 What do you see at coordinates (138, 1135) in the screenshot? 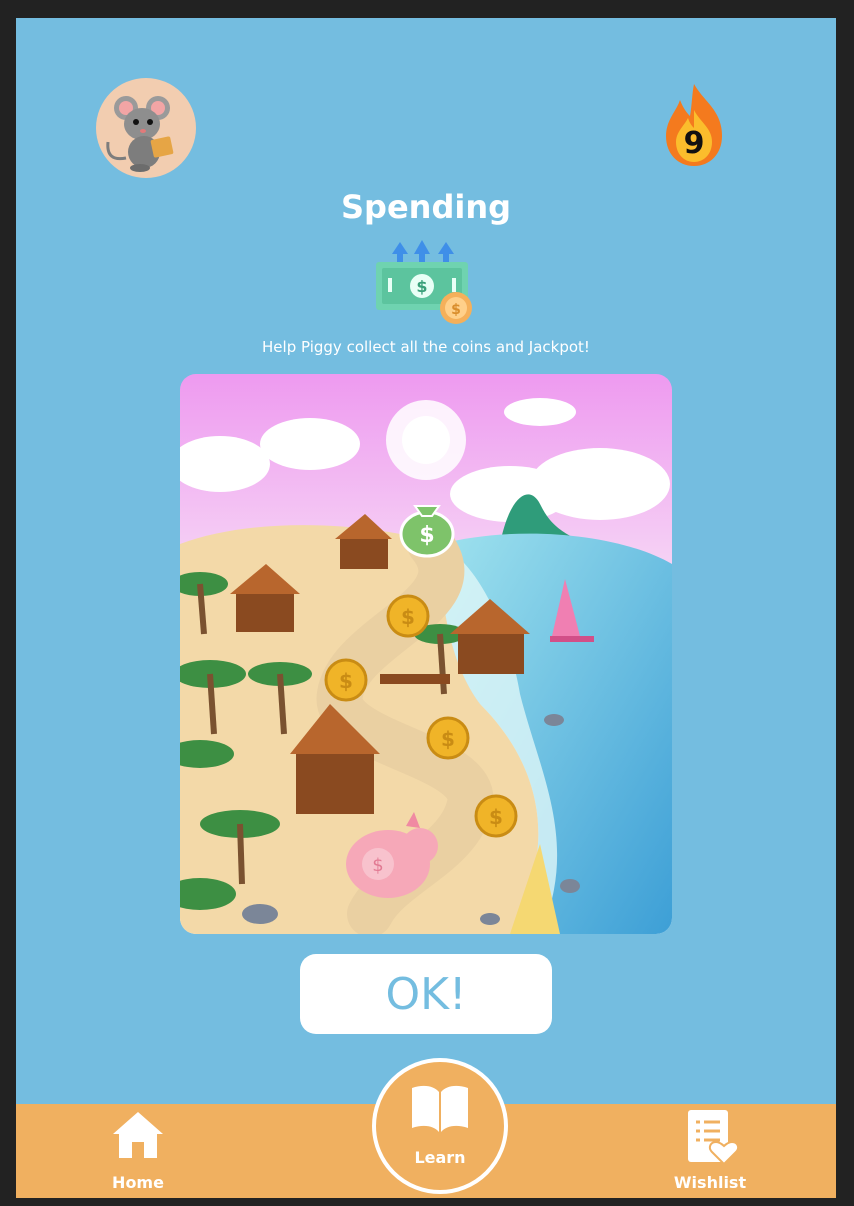
I see `home-icon` at bounding box center [138, 1135].